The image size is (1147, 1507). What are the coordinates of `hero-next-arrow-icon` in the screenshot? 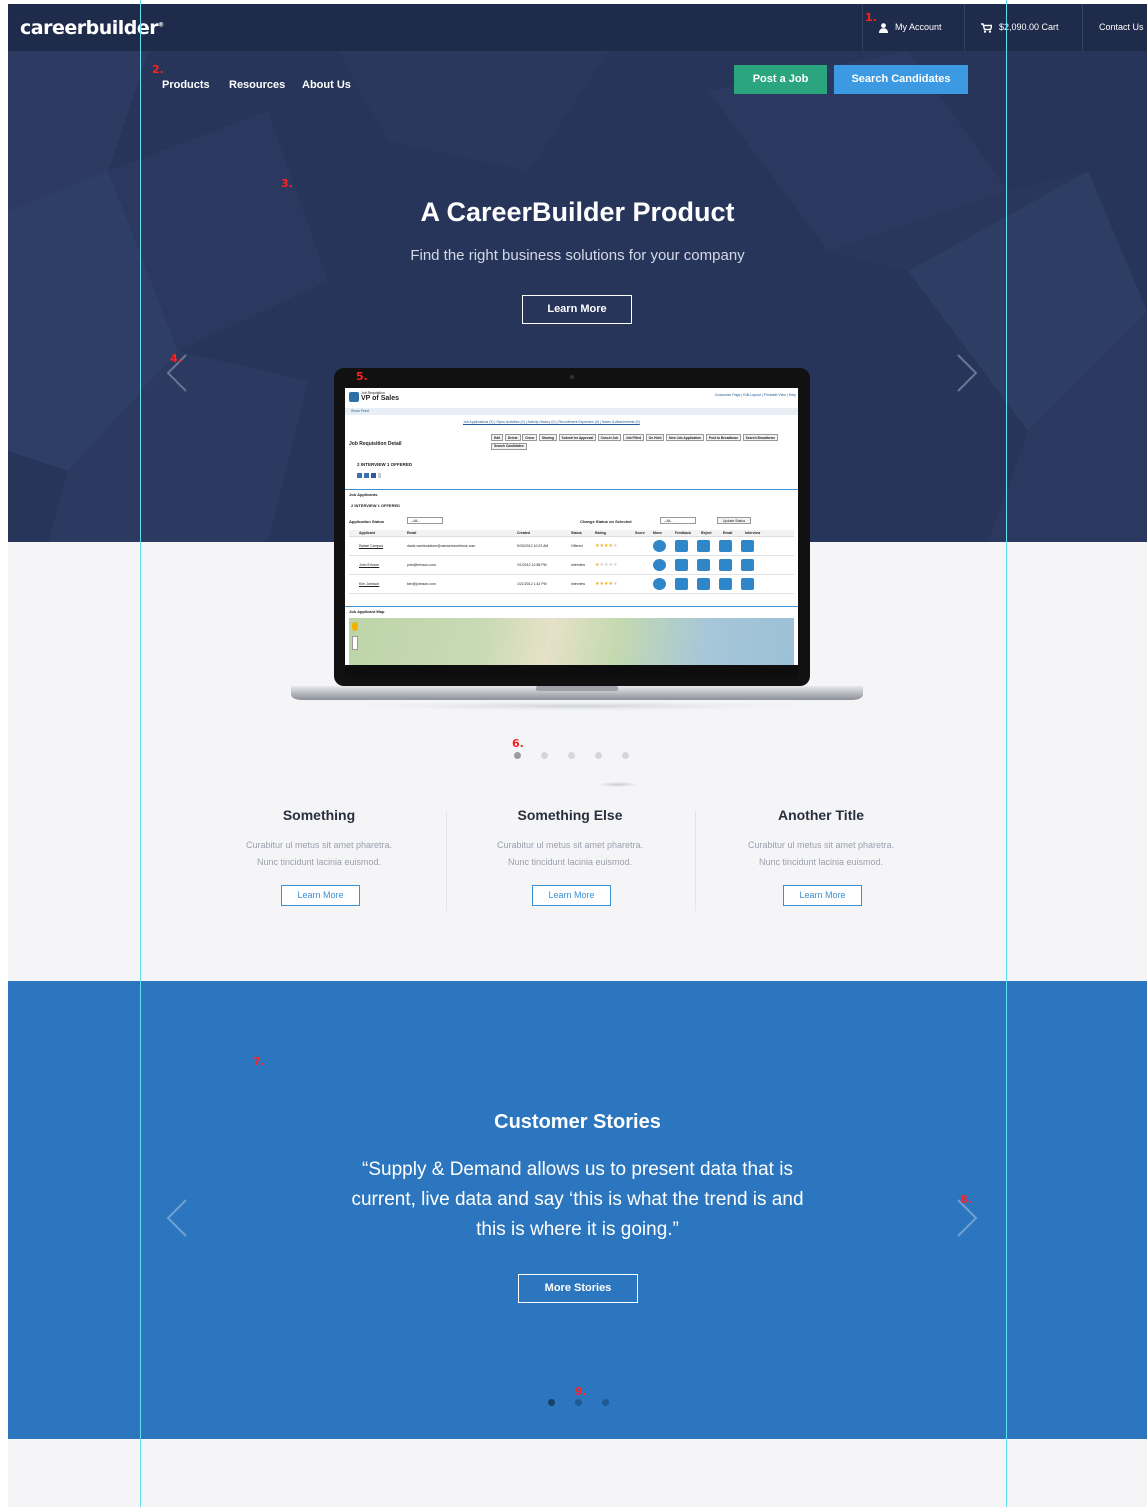 It's located at (967, 373).